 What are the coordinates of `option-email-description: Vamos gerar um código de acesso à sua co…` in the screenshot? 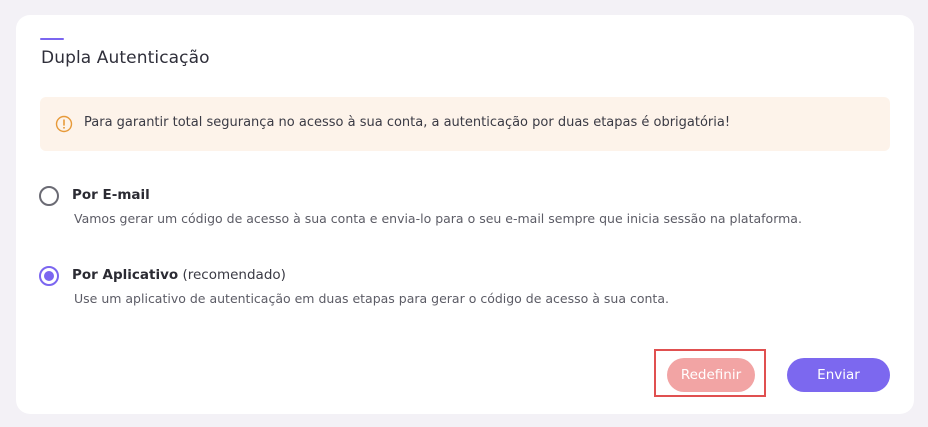 It's located at (438, 218).